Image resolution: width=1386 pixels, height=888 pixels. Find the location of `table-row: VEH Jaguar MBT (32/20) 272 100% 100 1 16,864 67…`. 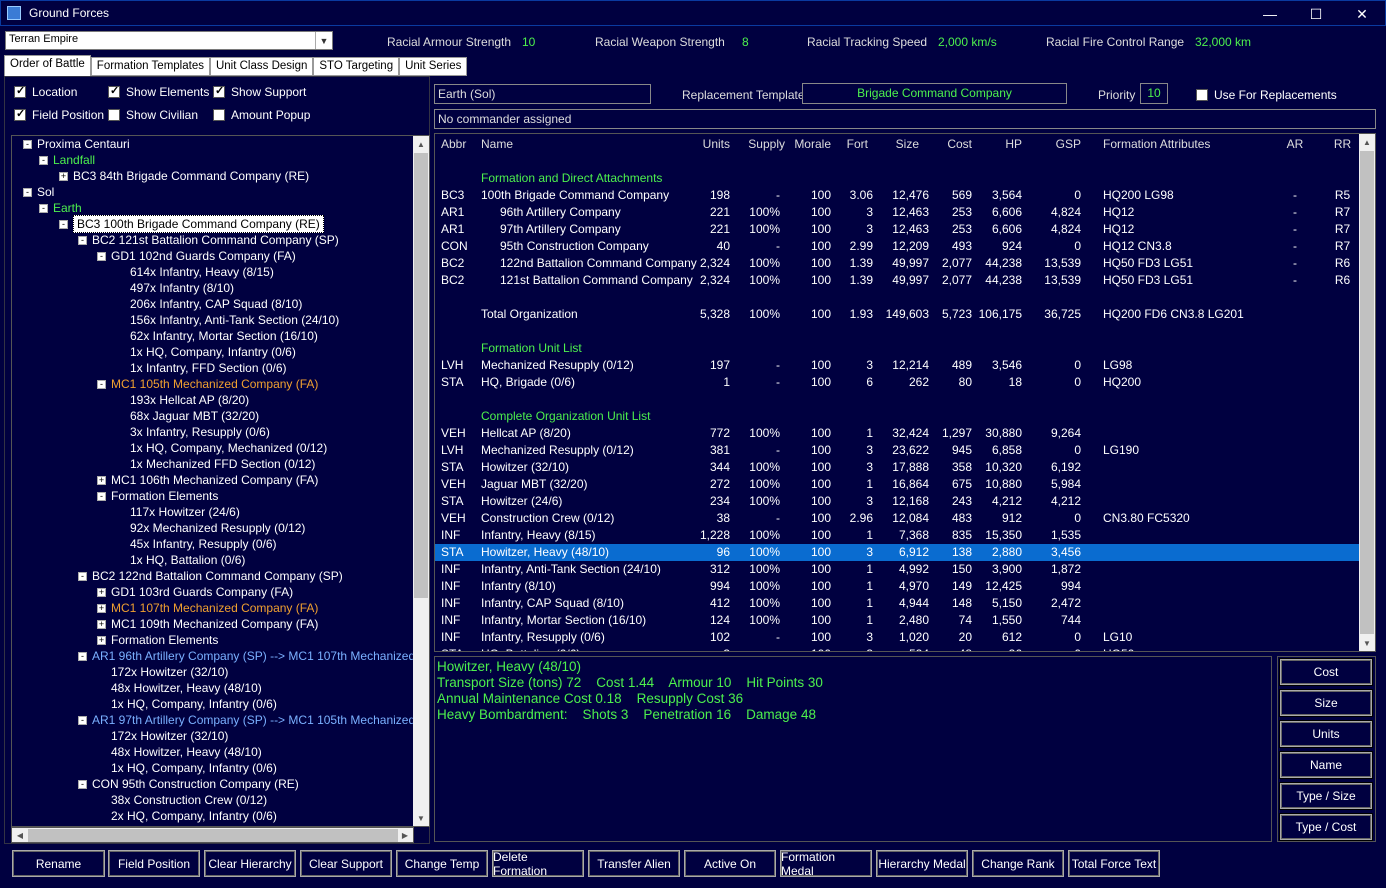

table-row: VEH Jaguar MBT (32/20) 272 100% 100 1 16,864 67… is located at coordinates (897, 484).